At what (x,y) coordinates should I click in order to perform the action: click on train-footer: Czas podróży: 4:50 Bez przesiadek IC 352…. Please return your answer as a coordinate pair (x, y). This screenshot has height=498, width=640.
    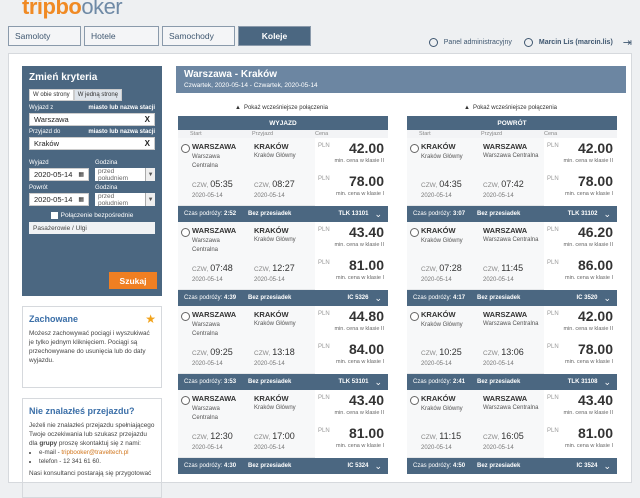
    Looking at the image, I should click on (512, 466).